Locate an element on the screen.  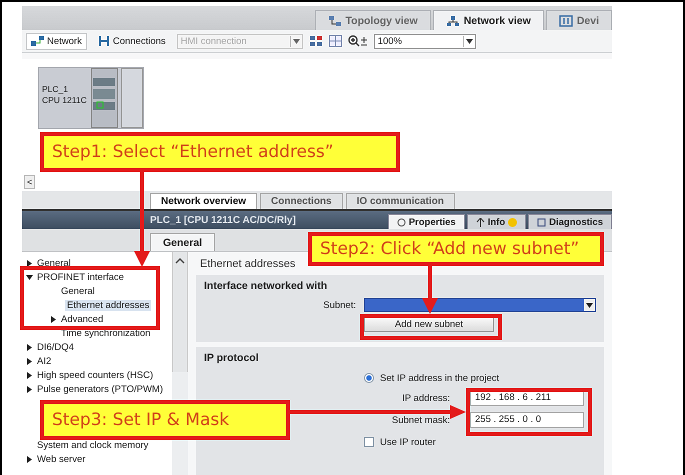
device-type: CPU 1211C is located at coordinates (64, 100).